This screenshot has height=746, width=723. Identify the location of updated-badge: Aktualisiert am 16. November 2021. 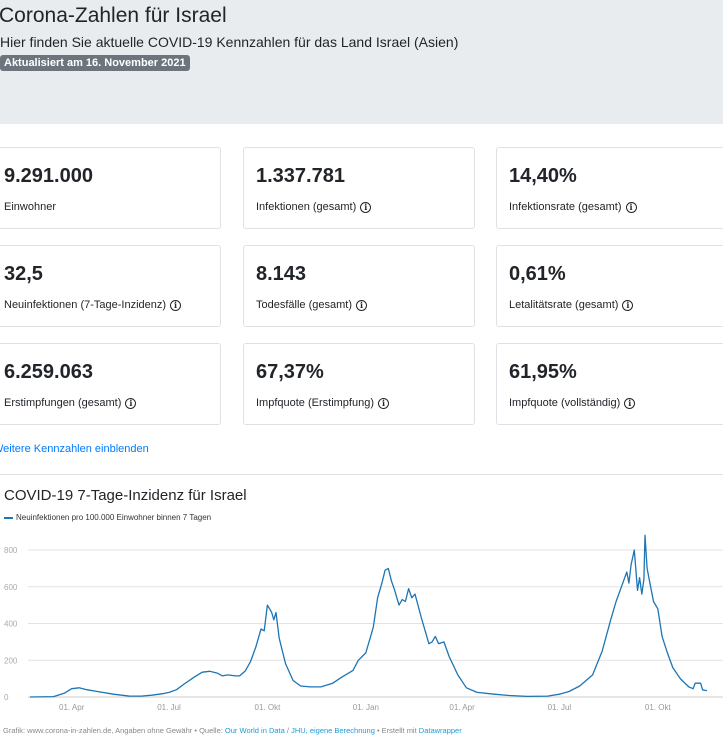
(95, 63).